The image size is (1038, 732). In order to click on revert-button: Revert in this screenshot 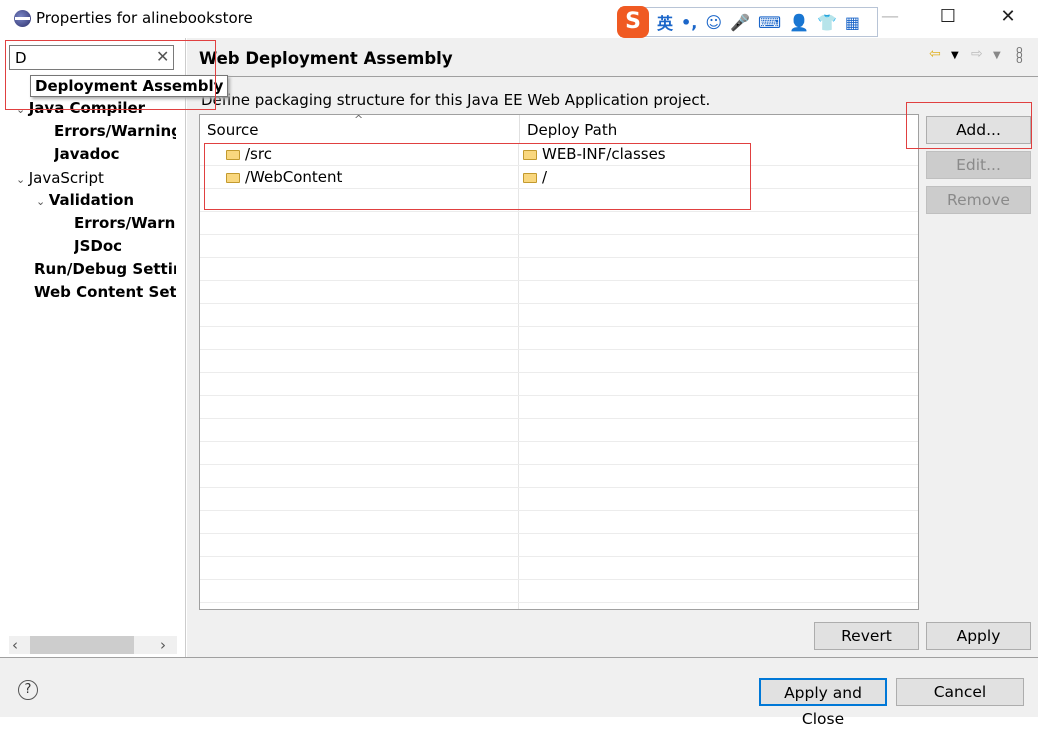, I will do `click(866, 636)`.